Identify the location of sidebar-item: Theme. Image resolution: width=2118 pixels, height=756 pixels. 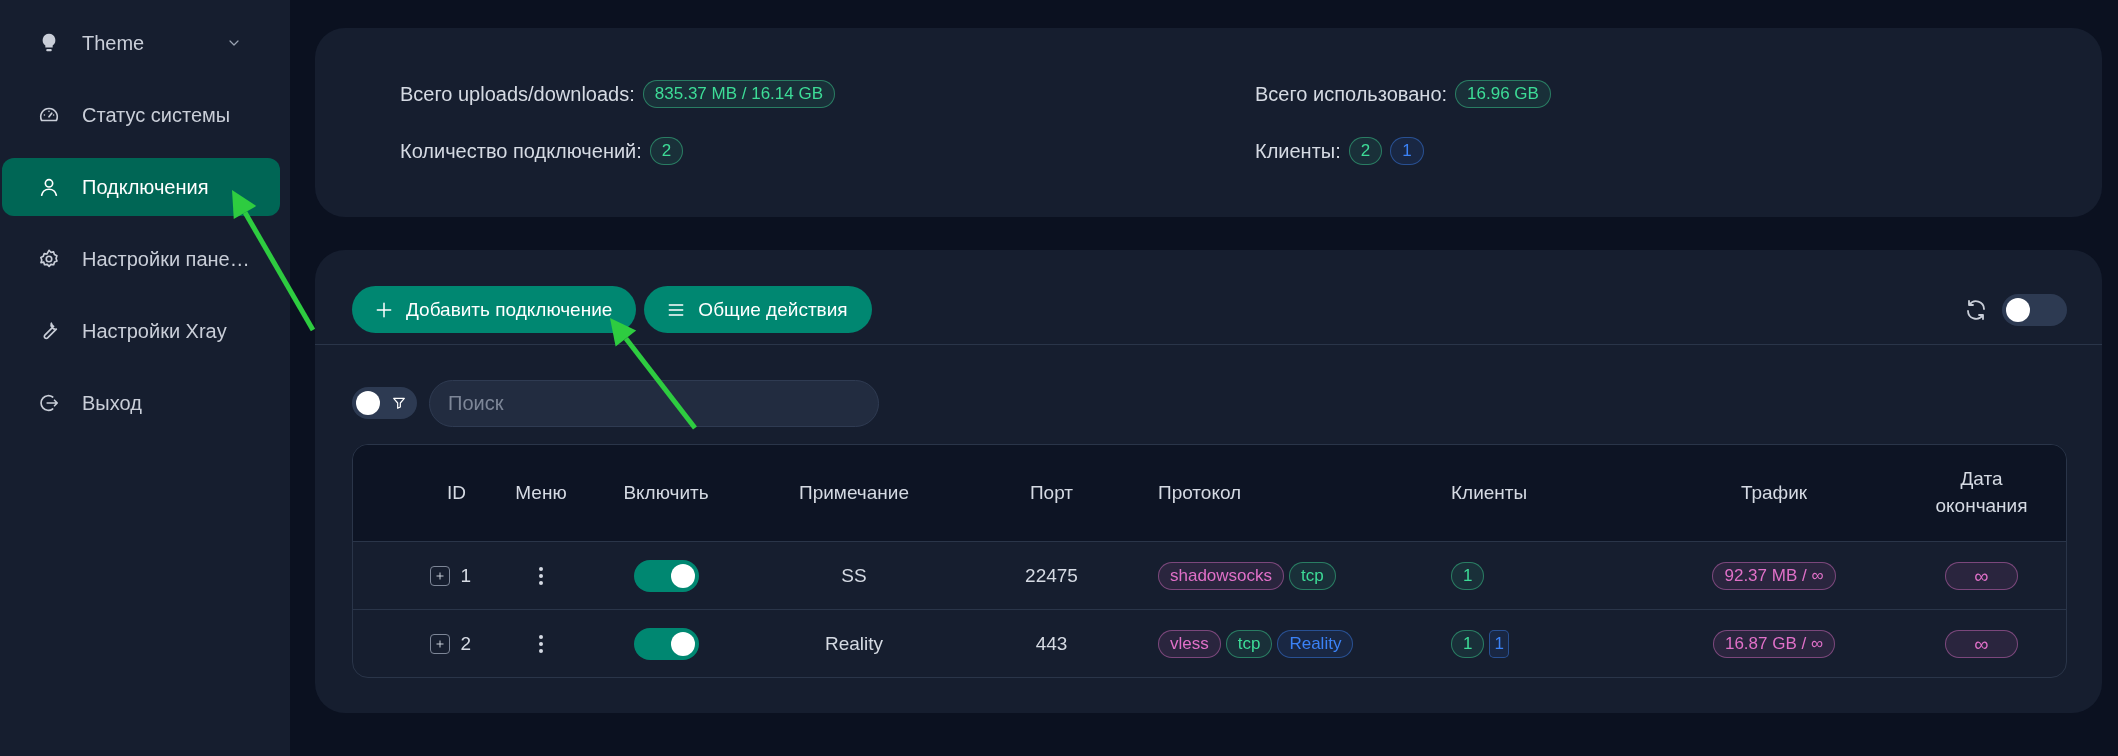
(141, 43).